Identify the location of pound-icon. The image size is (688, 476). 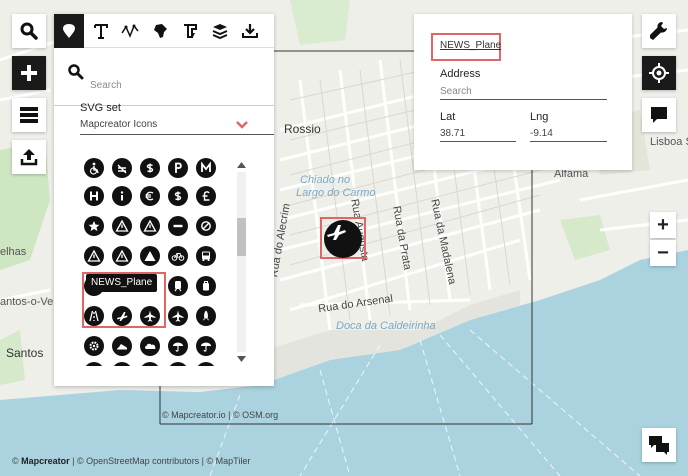
(206, 196).